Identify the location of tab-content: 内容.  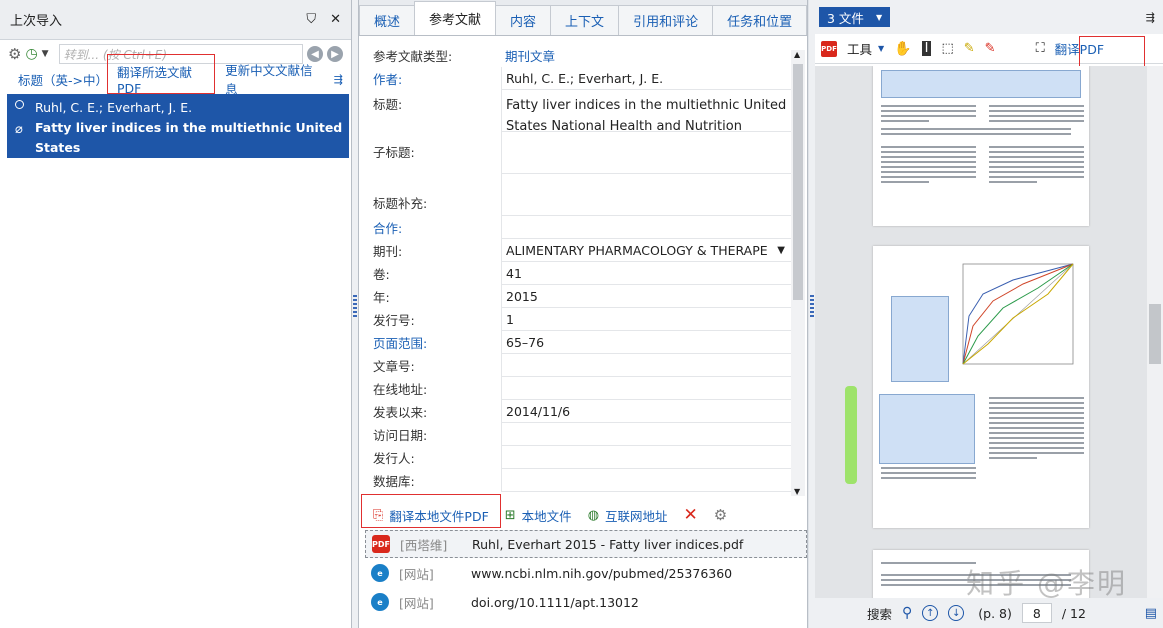
(523, 20).